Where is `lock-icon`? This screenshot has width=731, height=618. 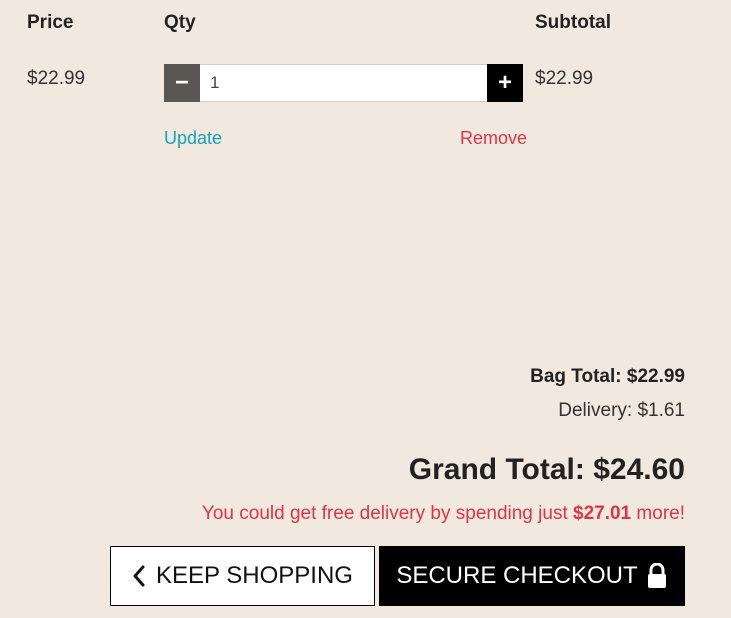 lock-icon is located at coordinates (657, 576).